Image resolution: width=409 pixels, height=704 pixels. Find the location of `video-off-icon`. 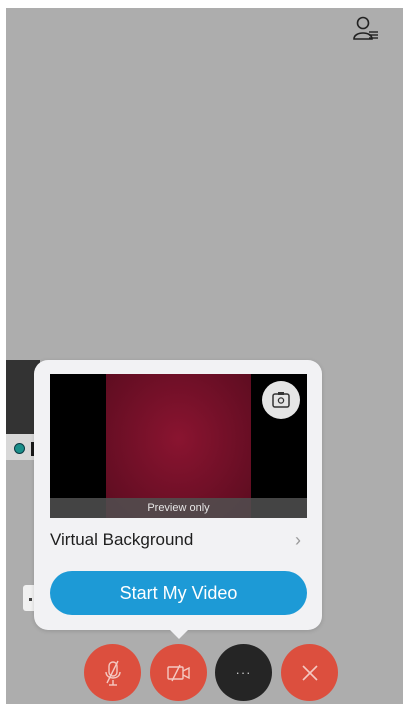

video-off-icon is located at coordinates (178, 672).